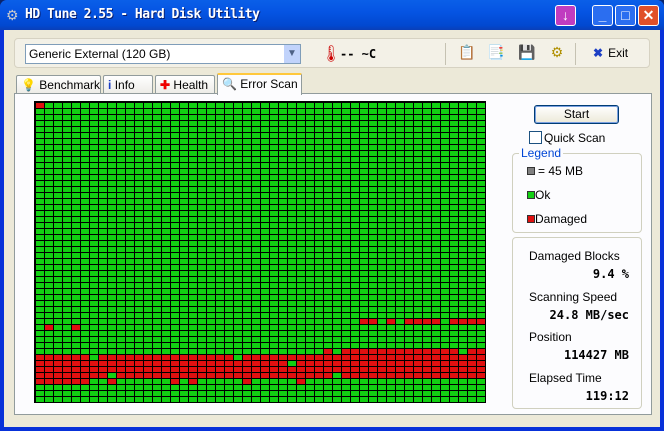 This screenshot has height=431, width=664. What do you see at coordinates (567, 138) in the screenshot?
I see `quick-scan-checkbox: Quick Scan` at bounding box center [567, 138].